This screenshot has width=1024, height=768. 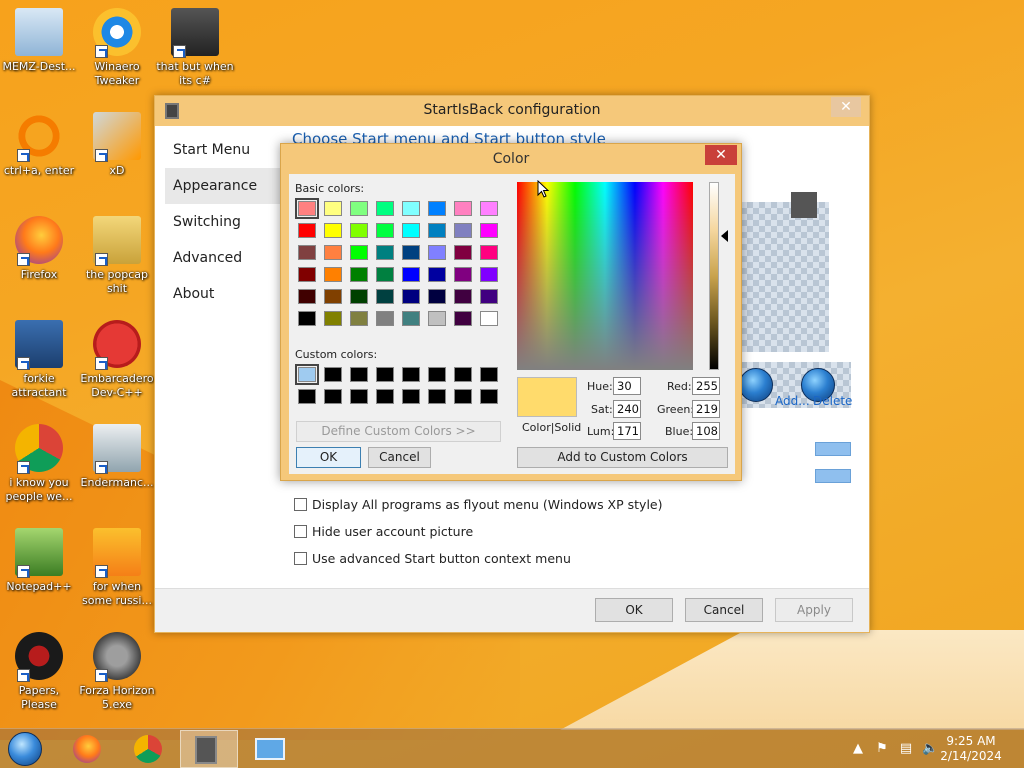 I want to click on window-close-button: ✕, so click(x=846, y=107).